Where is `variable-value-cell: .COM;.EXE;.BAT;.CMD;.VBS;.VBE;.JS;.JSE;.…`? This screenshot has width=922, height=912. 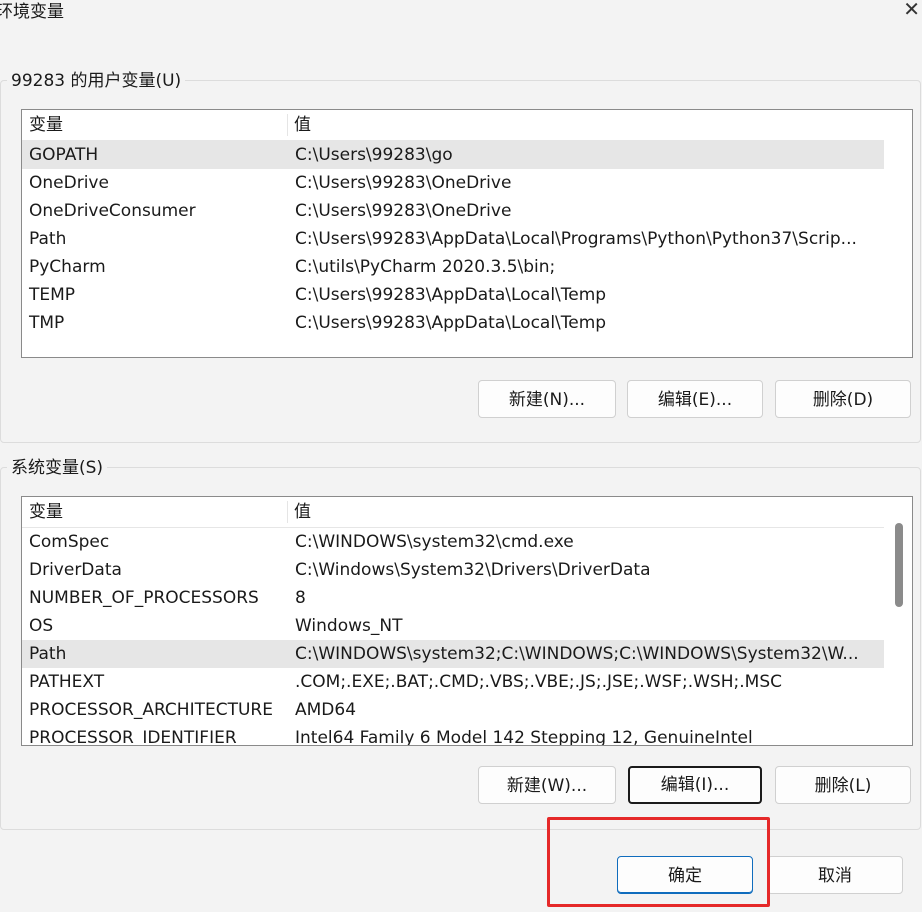
variable-value-cell: .COM;.EXE;.BAT;.CMD;.VBS;.VBE;.JS;.JSE;.… is located at coordinates (539, 682).